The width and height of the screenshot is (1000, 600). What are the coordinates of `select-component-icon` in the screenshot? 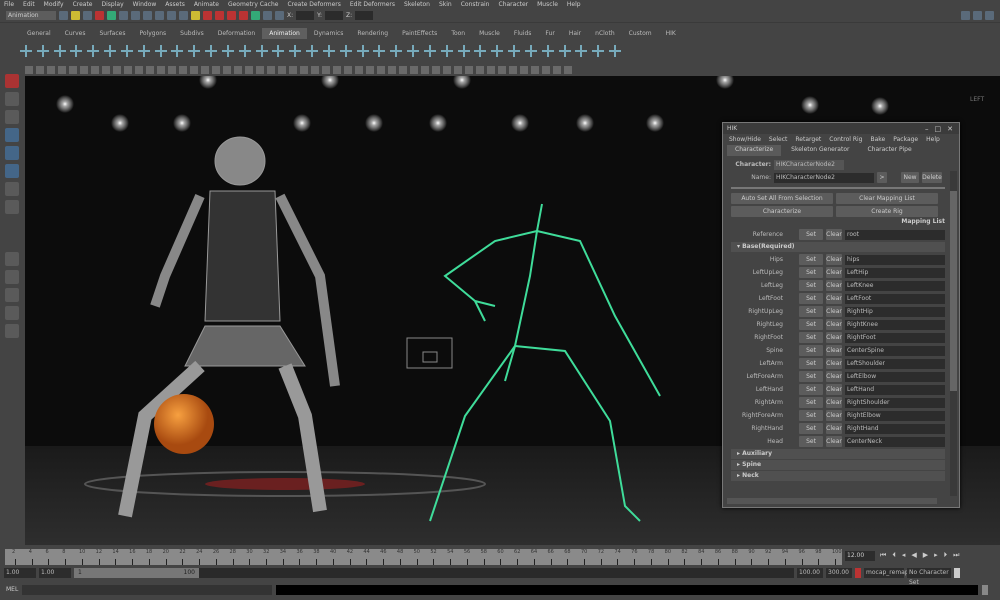 It's located at (123, 15).